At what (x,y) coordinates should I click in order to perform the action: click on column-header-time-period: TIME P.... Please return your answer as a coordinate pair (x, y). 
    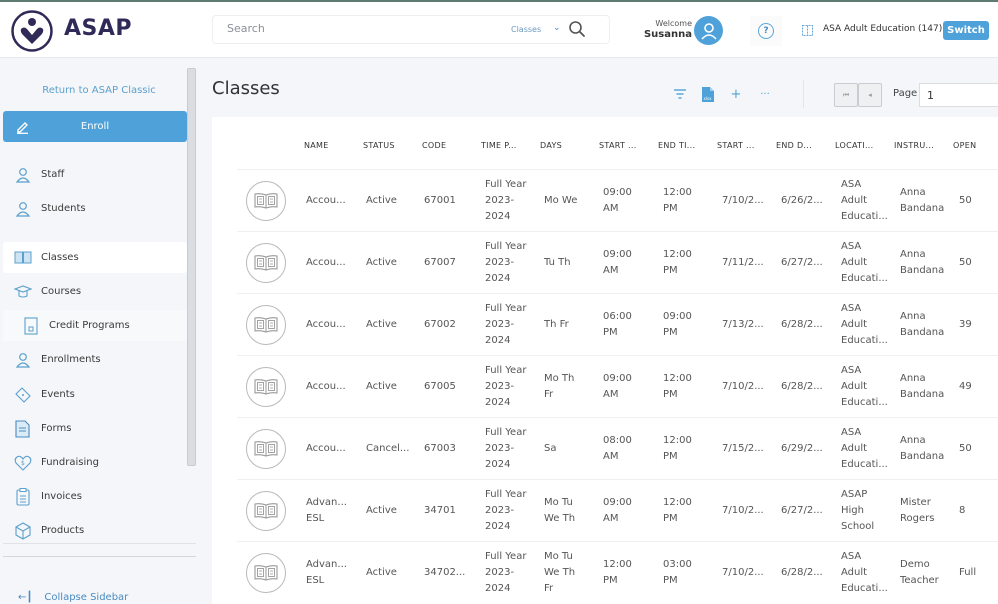
    Looking at the image, I should click on (499, 145).